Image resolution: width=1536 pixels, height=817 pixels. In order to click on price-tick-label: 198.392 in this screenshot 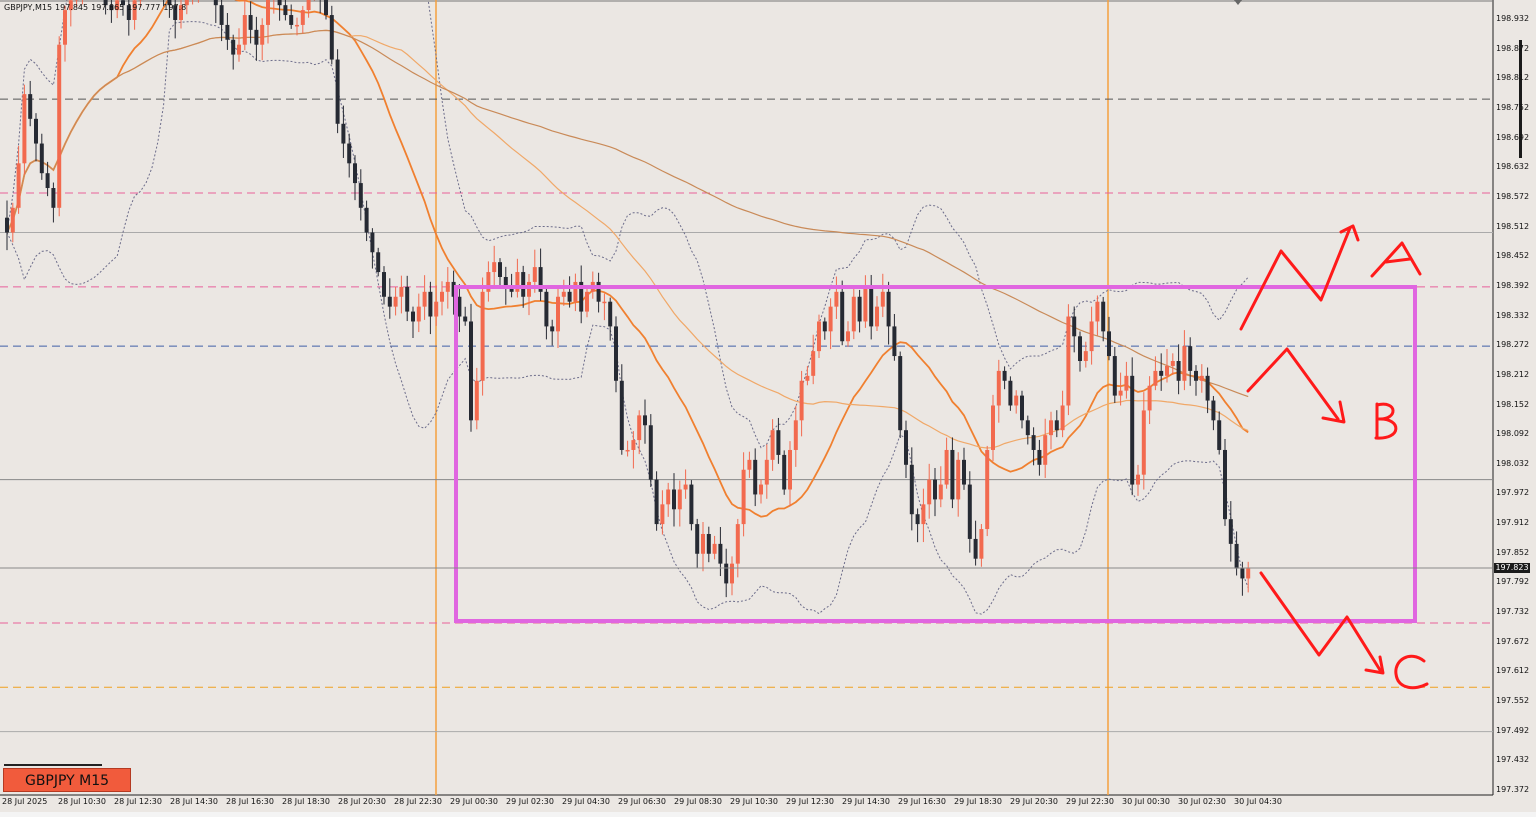, I will do `click(1513, 285)`.